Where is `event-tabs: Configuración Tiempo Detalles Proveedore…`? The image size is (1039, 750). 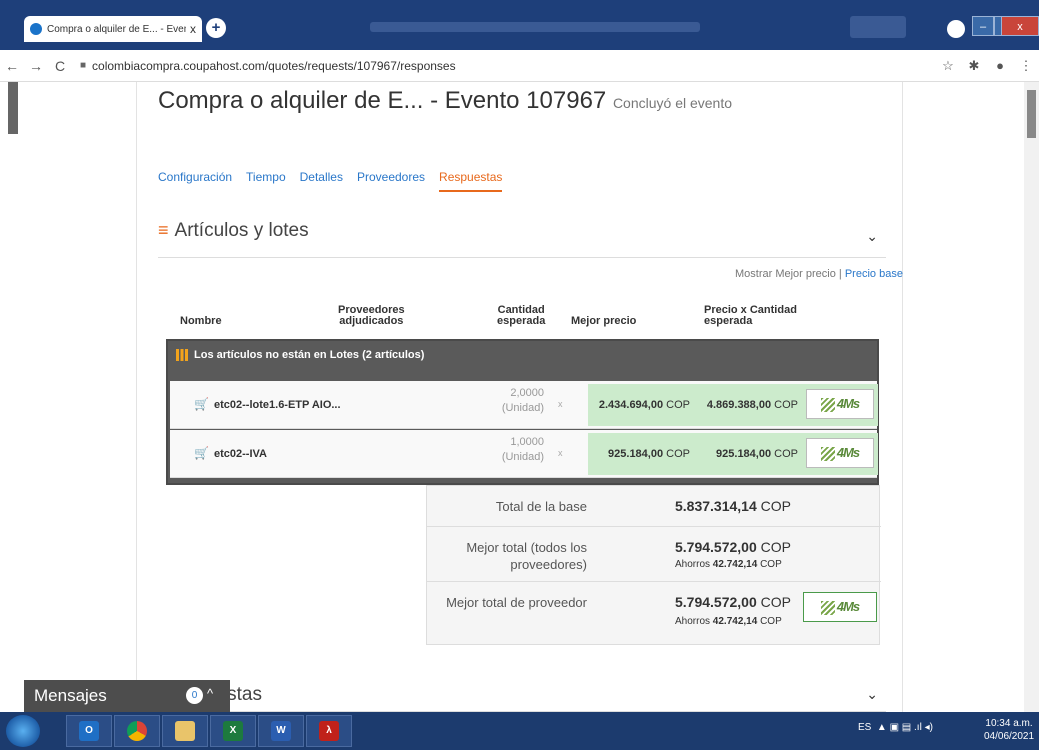
event-tabs: Configuración Tiempo Detalles Proveedore… is located at coordinates (337, 181).